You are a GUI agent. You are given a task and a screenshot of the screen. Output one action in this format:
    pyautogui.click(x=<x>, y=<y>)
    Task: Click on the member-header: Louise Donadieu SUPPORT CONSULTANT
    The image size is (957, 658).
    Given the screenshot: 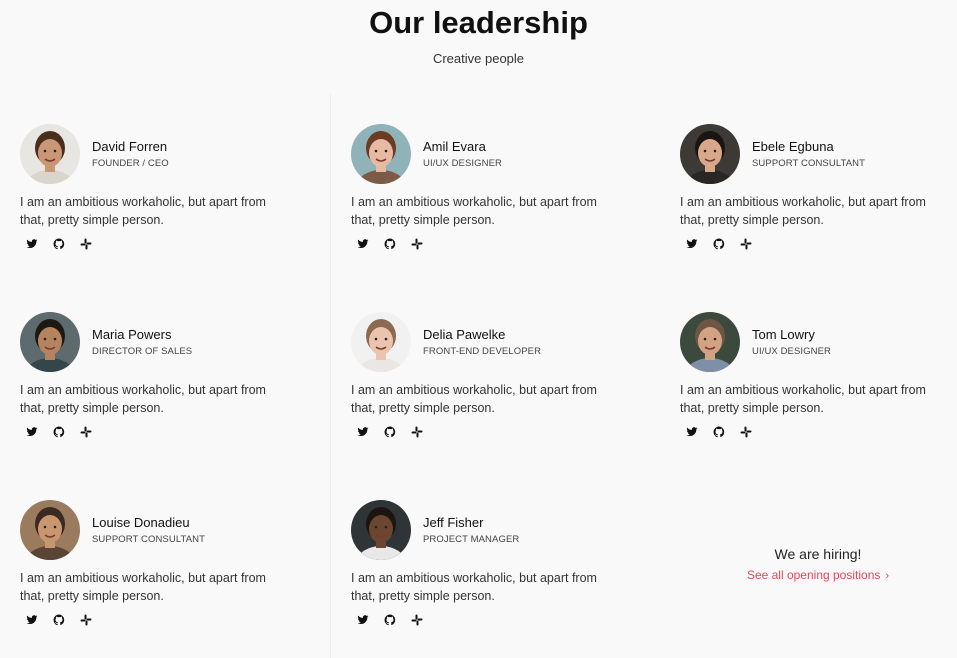 What is the action you would take?
    pyautogui.click(x=175, y=530)
    